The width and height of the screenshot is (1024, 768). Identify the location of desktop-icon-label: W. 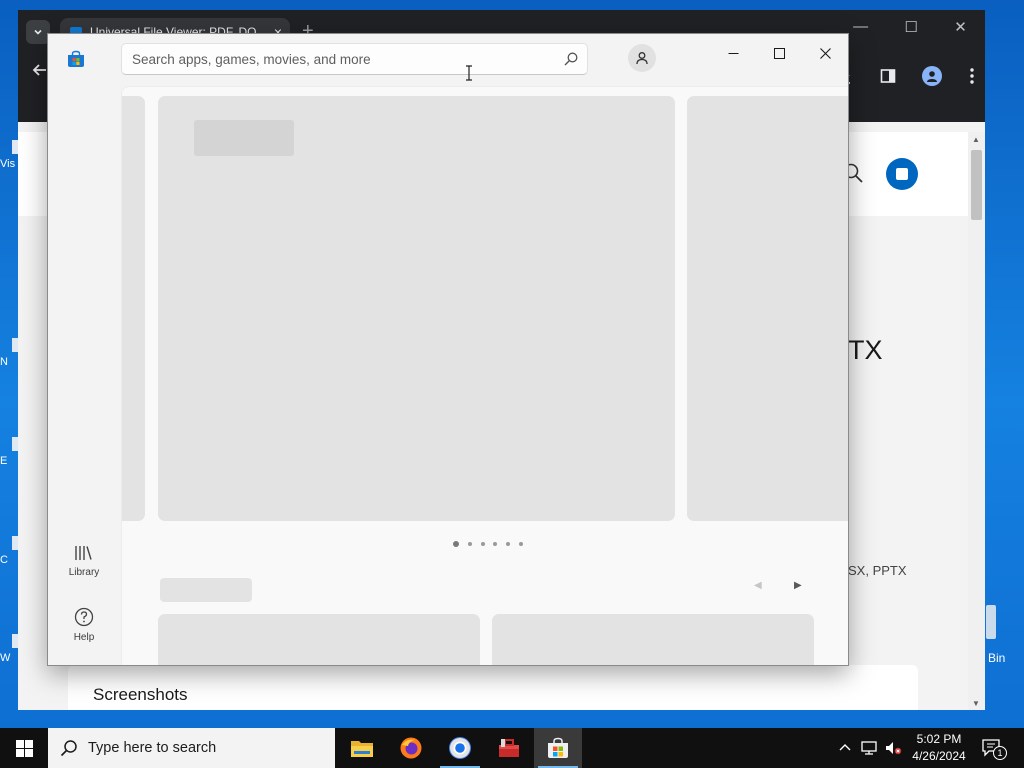
(5, 658).